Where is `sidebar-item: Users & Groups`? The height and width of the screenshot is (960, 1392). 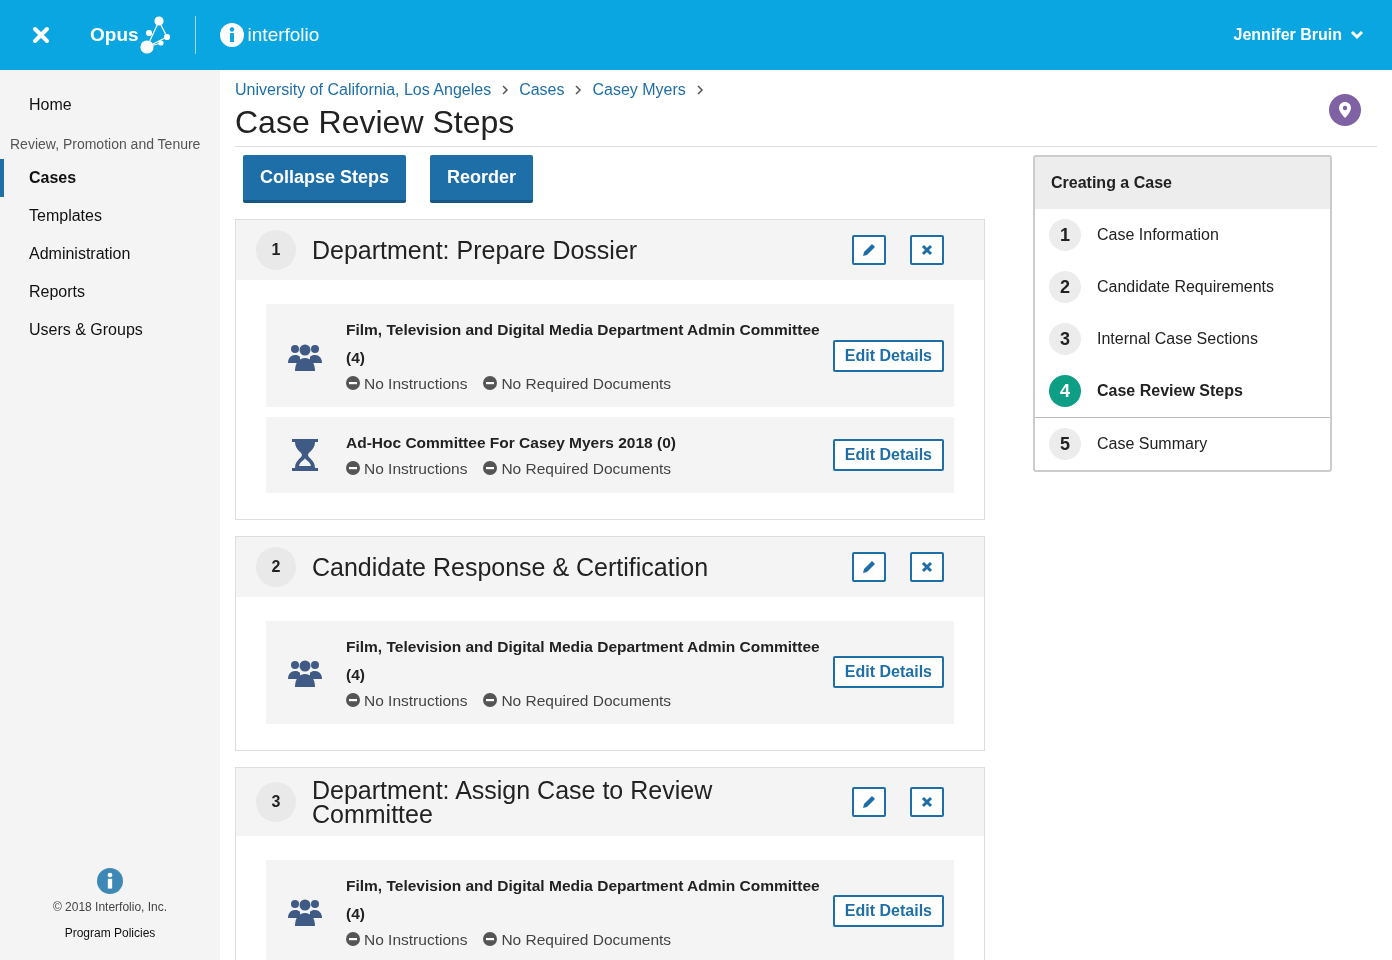
sidebar-item: Users & Groups is located at coordinates (110, 330).